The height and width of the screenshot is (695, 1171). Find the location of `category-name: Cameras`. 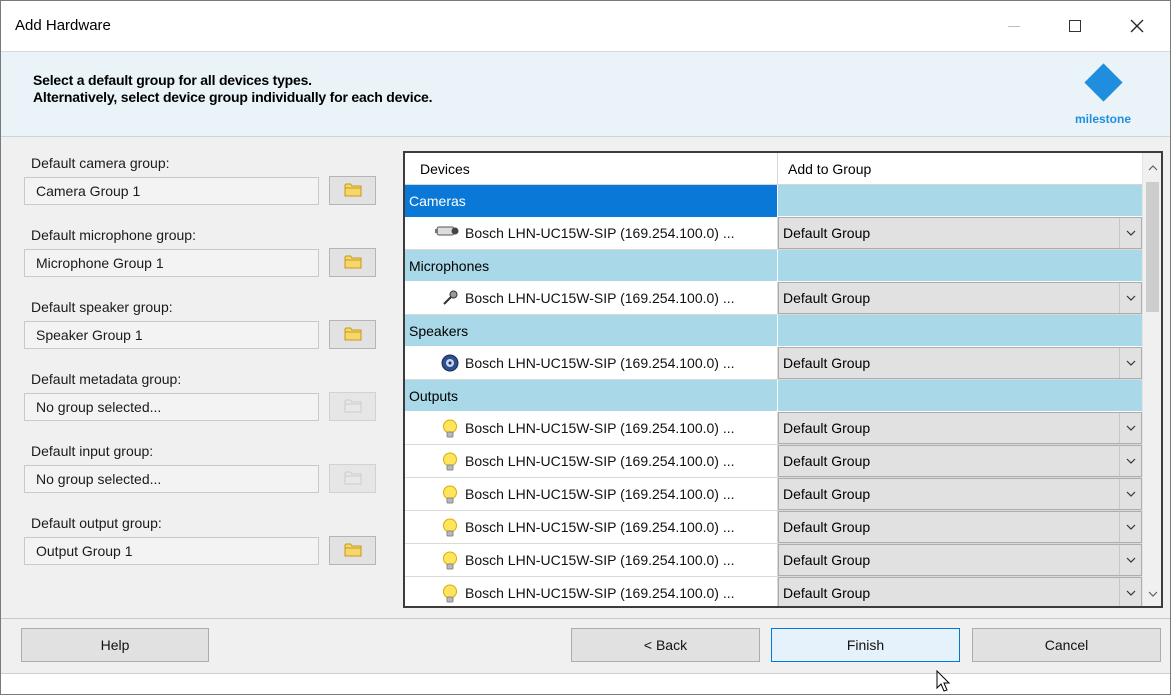

category-name: Cameras is located at coordinates (591, 201).